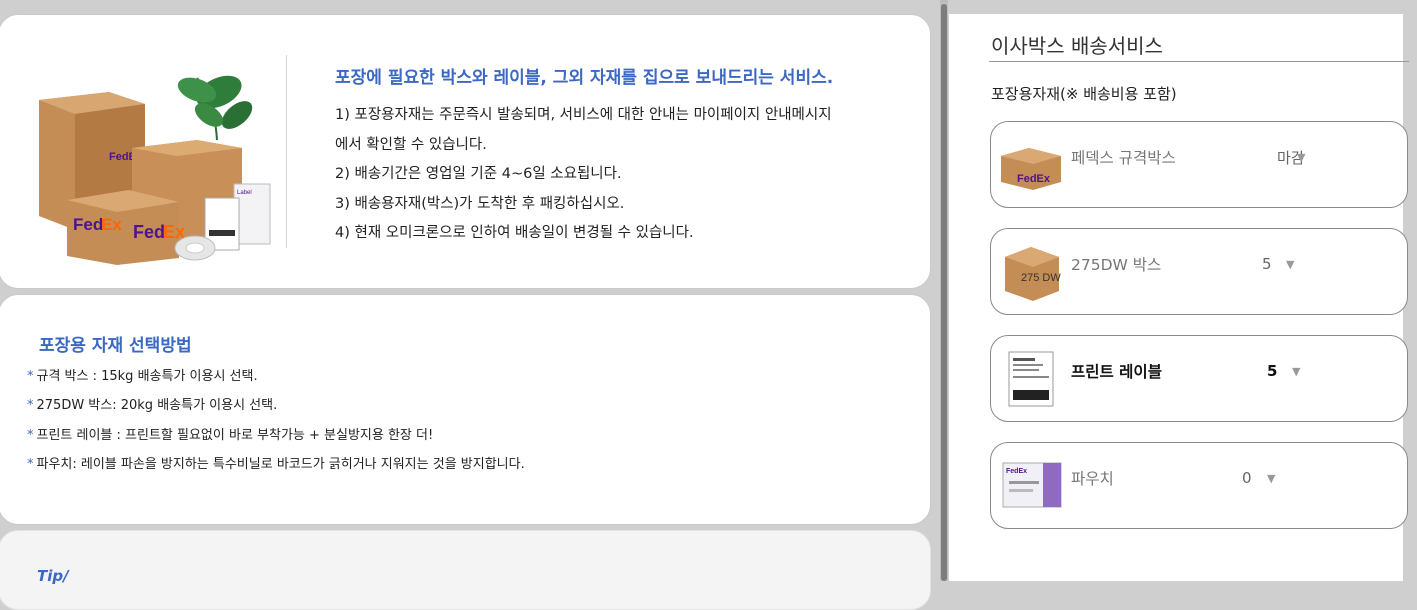  Describe the element at coordinates (1031, 379) in the screenshot. I see `print-label-thumbnail` at that location.